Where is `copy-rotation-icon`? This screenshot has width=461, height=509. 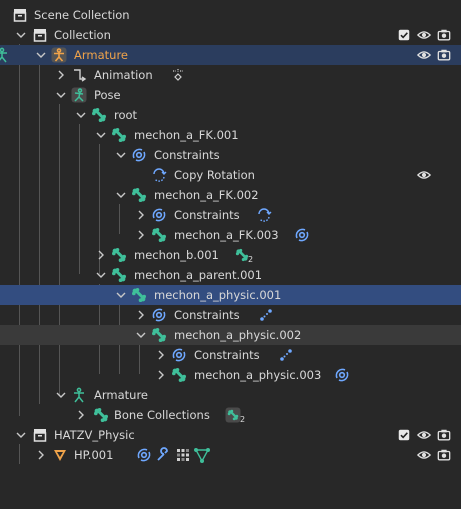 copy-rotation-icon is located at coordinates (264, 215).